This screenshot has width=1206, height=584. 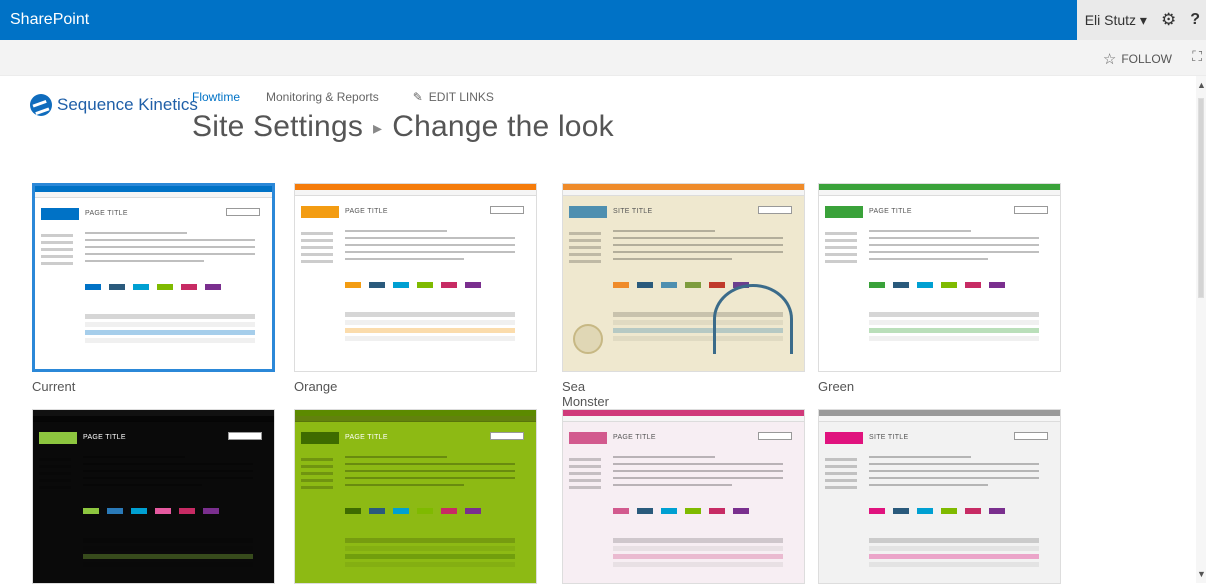 What do you see at coordinates (585, 394) in the screenshot?
I see `look-name-label: Sea Monster` at bounding box center [585, 394].